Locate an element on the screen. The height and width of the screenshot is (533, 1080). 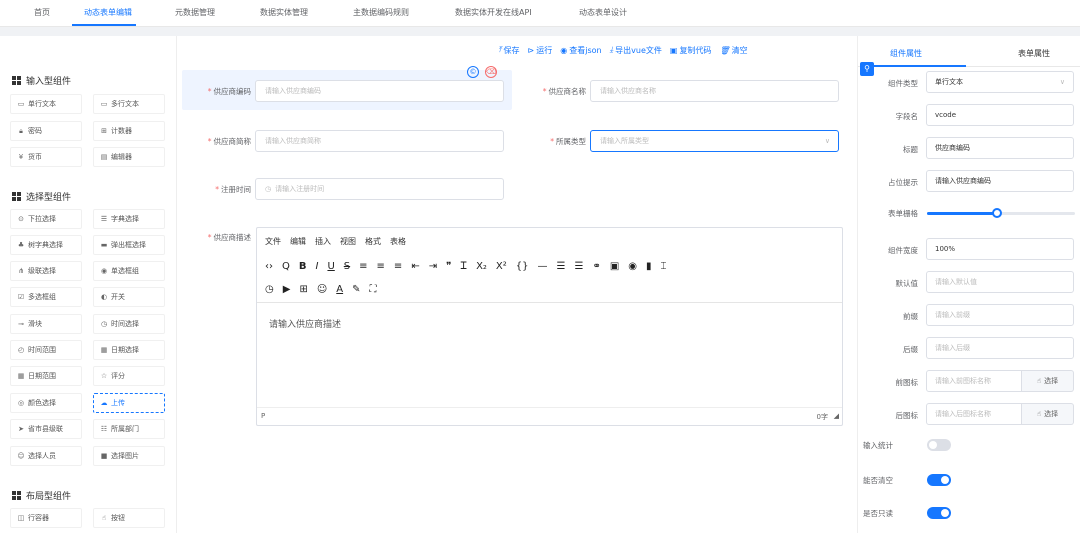
palette-item-time: ◷ 时间选择 is located at coordinates (129, 324).